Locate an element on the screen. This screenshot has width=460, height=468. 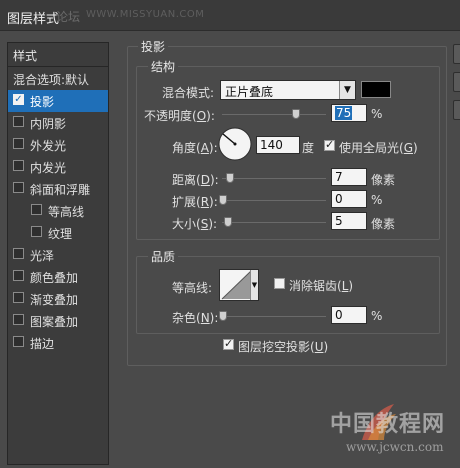
anti-alias-label: 消除锯齿(L) is located at coordinates (321, 286).